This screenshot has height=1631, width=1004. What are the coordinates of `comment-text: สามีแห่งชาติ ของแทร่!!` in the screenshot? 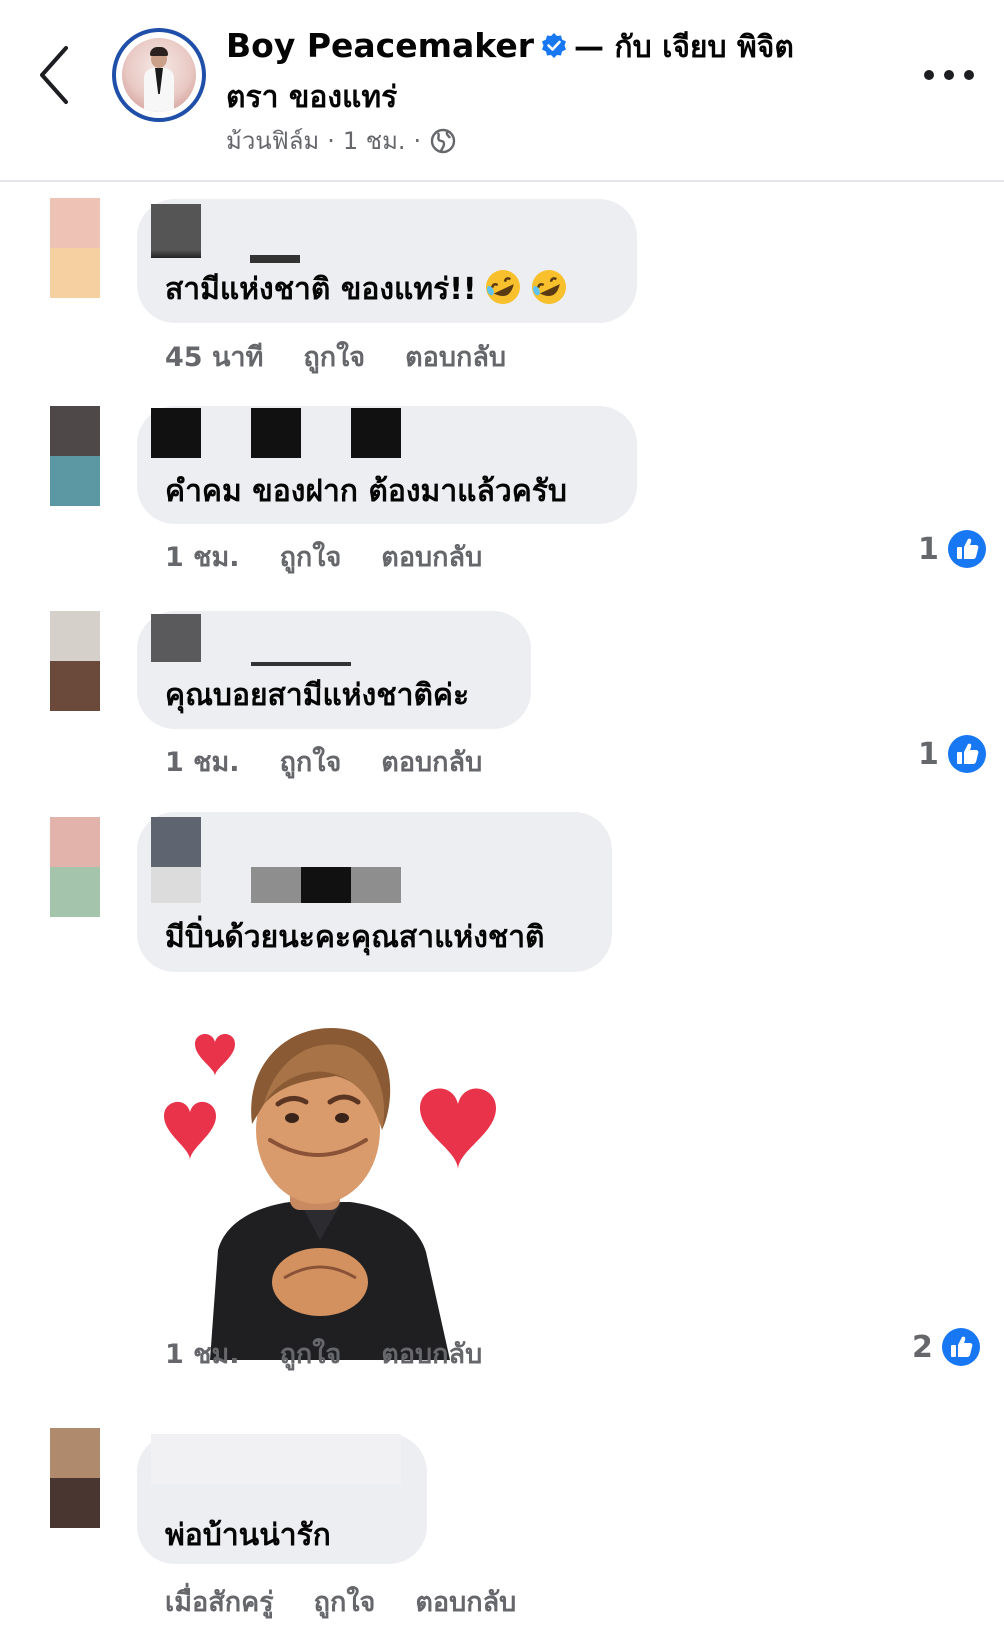 It's located at (367, 289).